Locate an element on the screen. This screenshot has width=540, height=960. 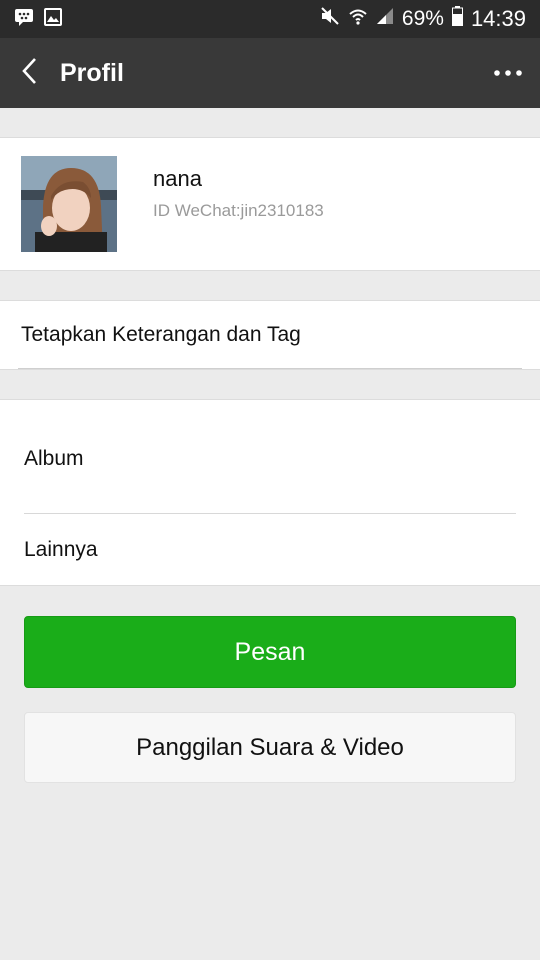
profile-card: nana ID WeChat:jin2310183 is located at coordinates (270, 204).